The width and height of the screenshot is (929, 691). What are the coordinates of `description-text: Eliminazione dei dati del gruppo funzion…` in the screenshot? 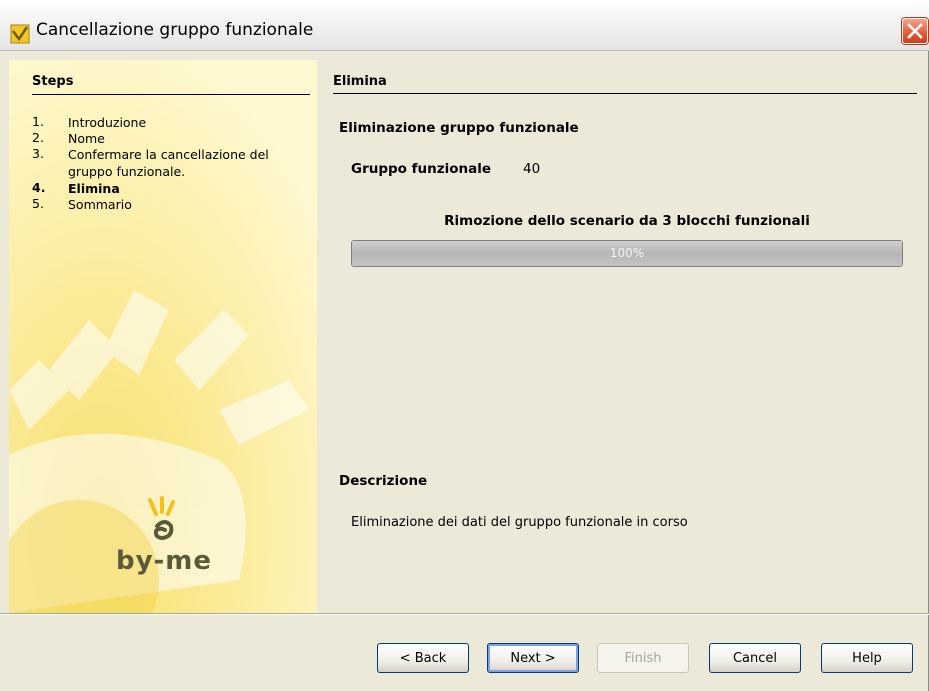 It's located at (519, 522).